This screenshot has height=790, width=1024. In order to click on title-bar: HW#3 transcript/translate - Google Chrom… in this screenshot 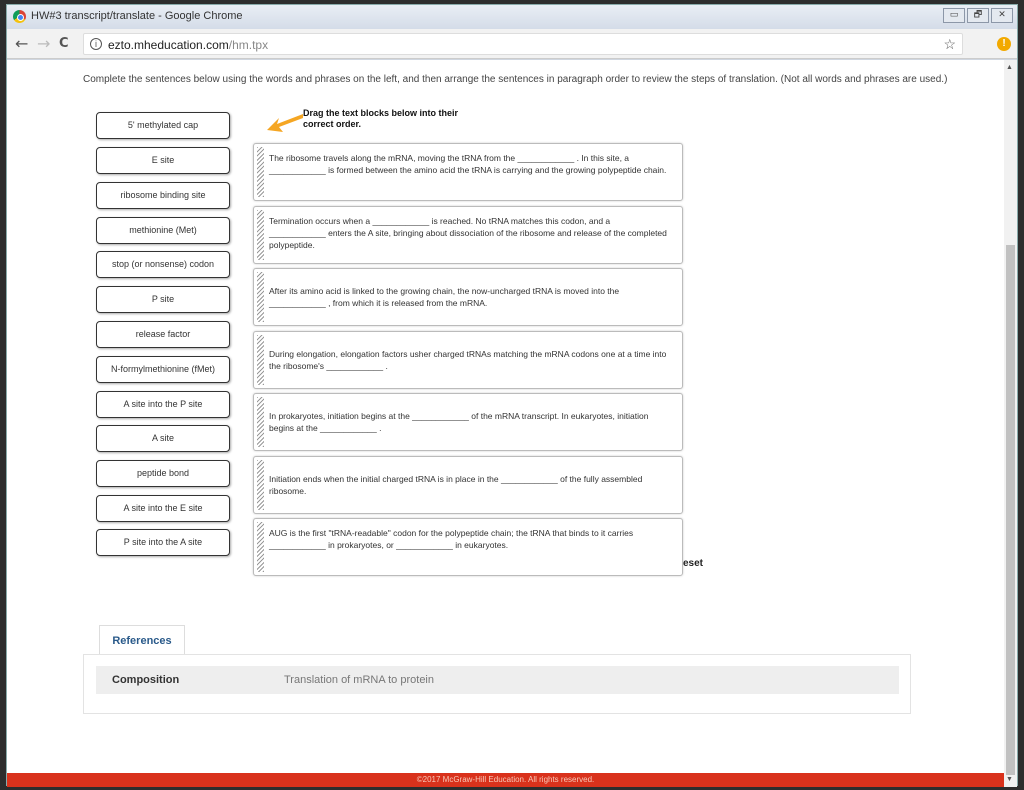, I will do `click(512, 17)`.